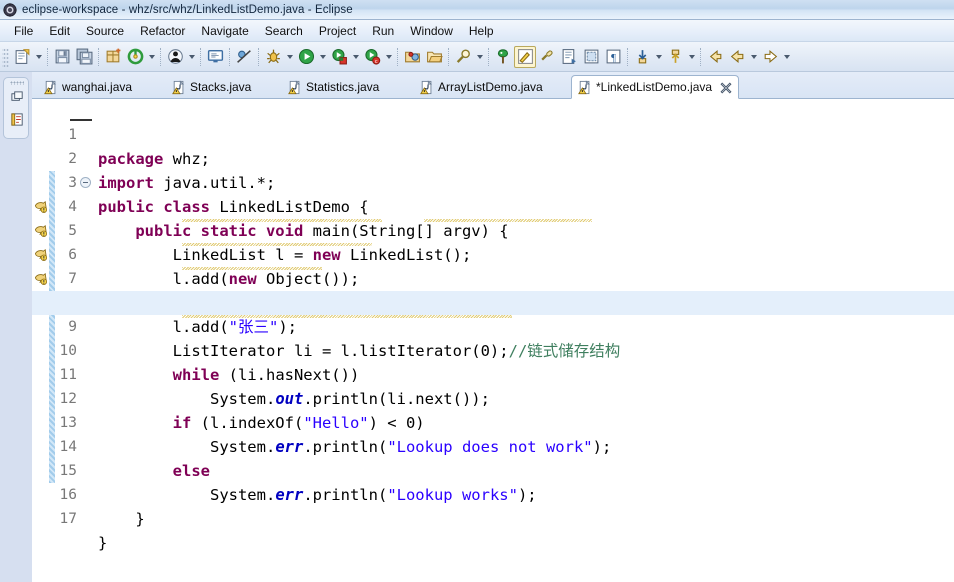  Describe the element at coordinates (493, 229) in the screenshot. I see `code-line: 5 LinkedList l = new LinkedList();` at that location.